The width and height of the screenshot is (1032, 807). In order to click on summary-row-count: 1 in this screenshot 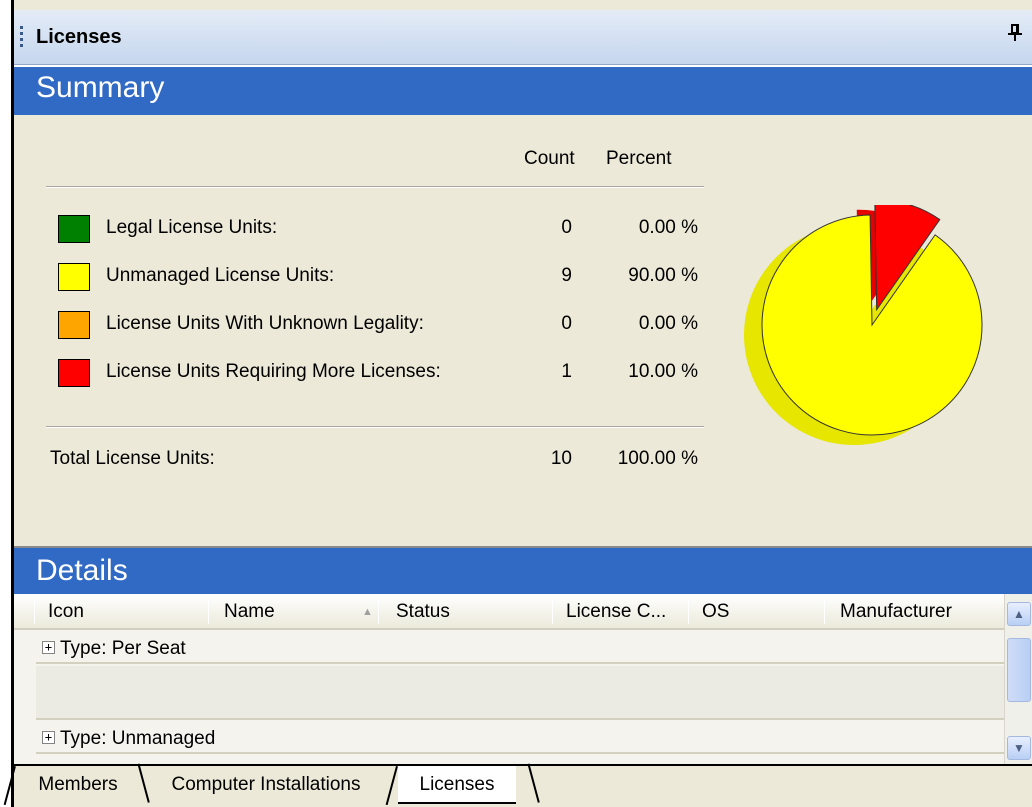, I will do `click(566, 371)`.